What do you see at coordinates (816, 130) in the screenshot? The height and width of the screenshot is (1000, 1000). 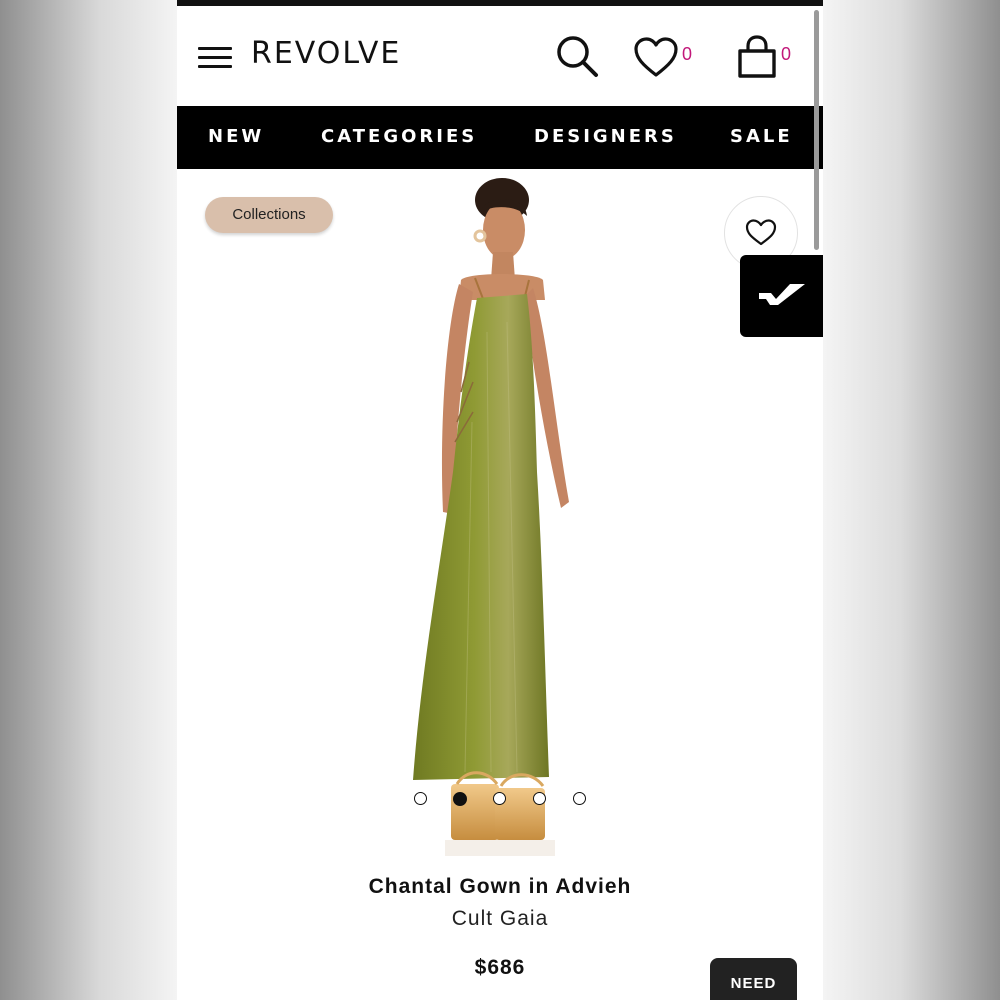 I see `scrollbar` at bounding box center [816, 130].